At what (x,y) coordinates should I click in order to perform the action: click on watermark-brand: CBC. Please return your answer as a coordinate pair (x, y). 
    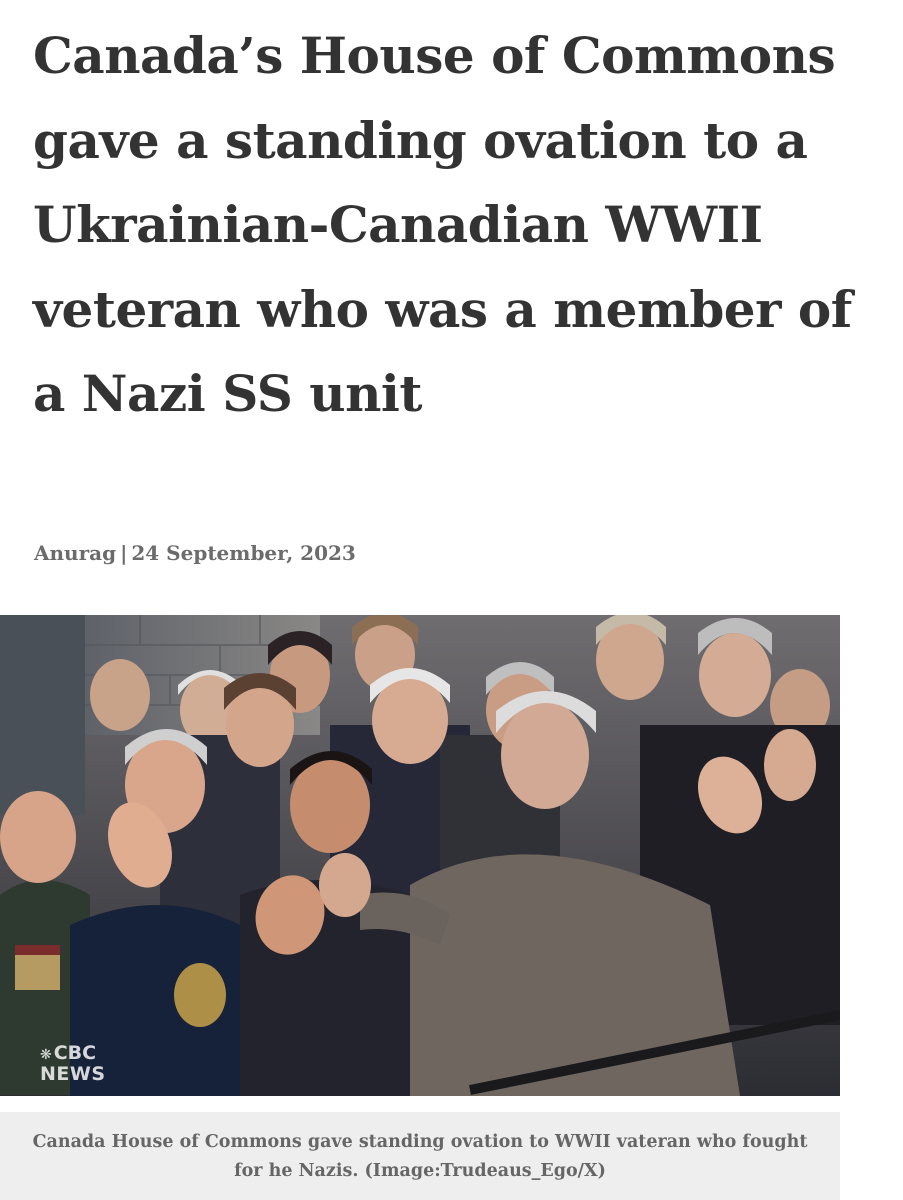
    Looking at the image, I should click on (75, 1053).